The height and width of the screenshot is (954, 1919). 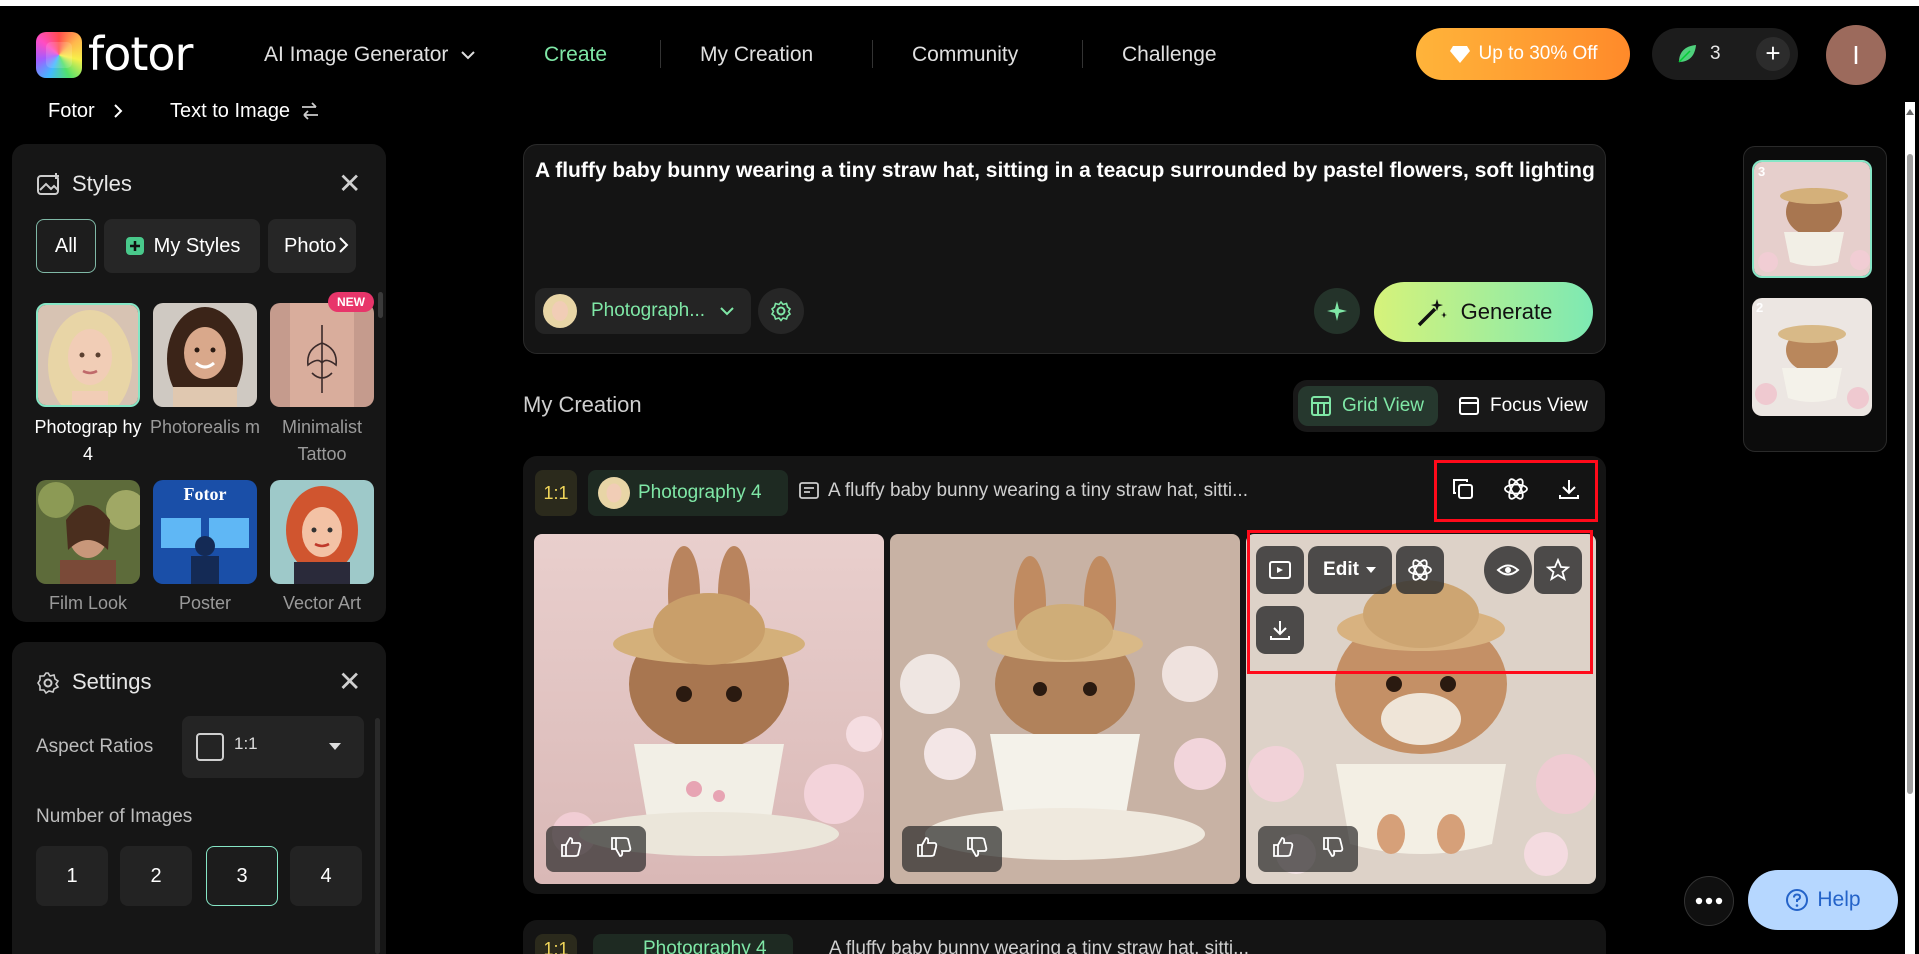 I want to click on num-images-2: 2, so click(x=156, y=876).